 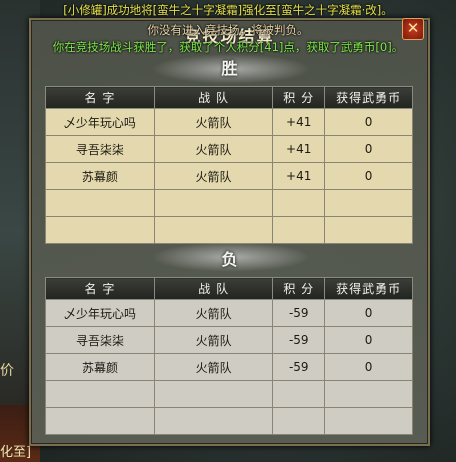 What do you see at coordinates (16, 452) in the screenshot?
I see `background-side-text-bottom: 化至]` at bounding box center [16, 452].